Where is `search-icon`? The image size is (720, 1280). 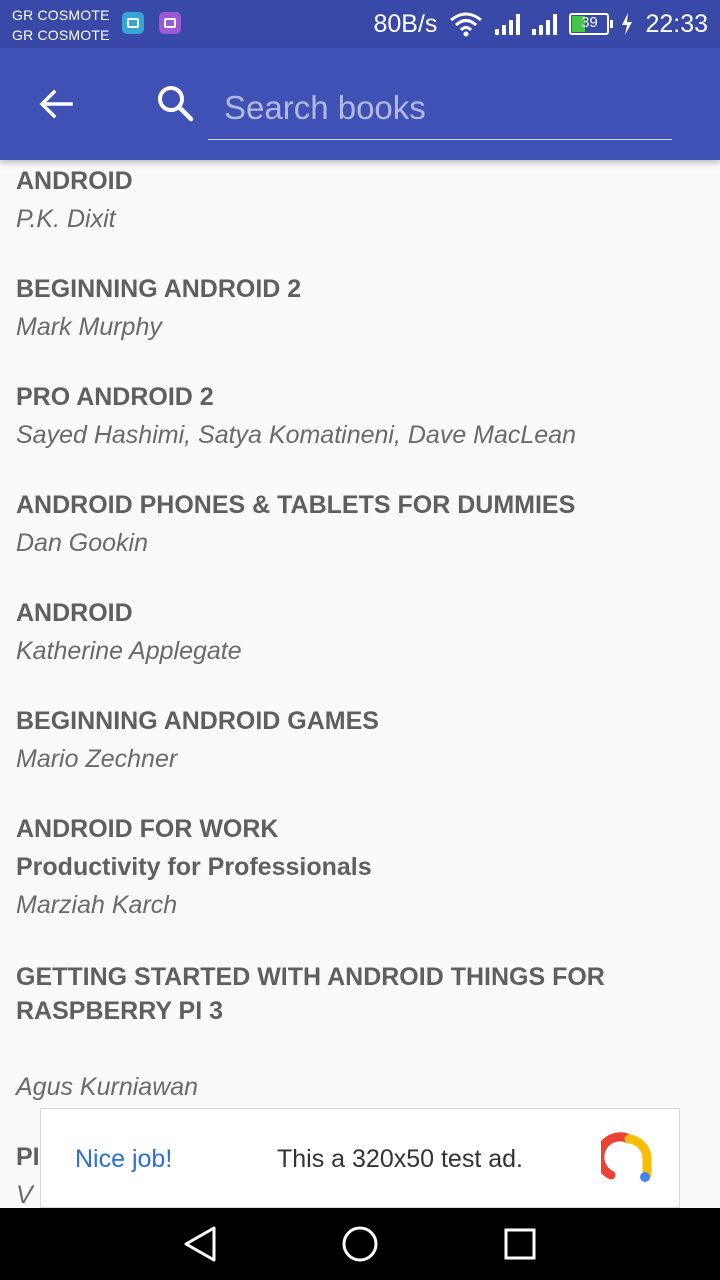
search-icon is located at coordinates (176, 104).